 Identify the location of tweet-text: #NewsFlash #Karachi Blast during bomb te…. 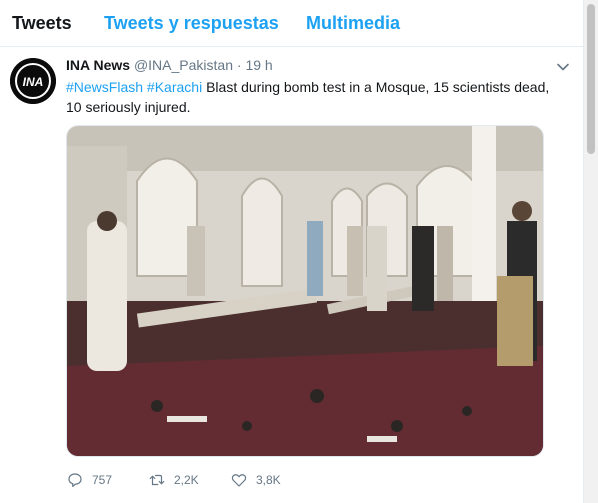
(316, 97).